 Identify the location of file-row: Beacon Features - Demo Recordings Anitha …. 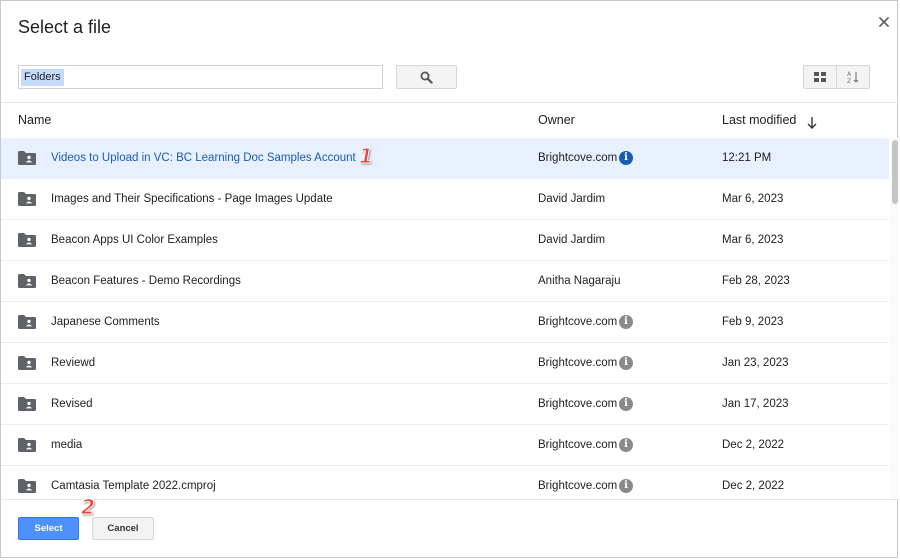
(445, 281).